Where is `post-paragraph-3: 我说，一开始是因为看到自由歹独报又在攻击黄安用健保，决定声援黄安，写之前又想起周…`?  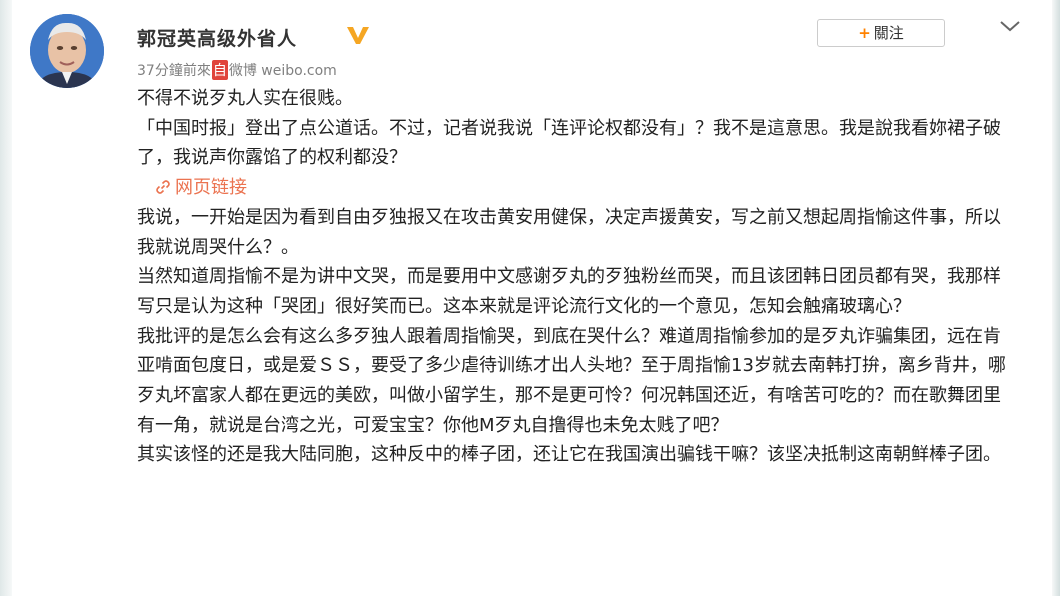 post-paragraph-3: 我说，一开始是因为看到自由歹独报又在攻击黄安用健保，决定声援黄安，写之前又想起周… is located at coordinates (569, 232).